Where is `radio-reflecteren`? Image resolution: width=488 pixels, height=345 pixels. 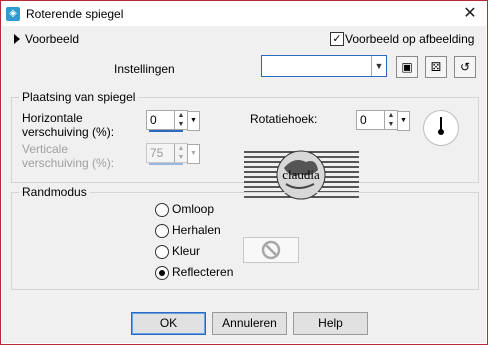
radio-reflecteren is located at coordinates (162, 273).